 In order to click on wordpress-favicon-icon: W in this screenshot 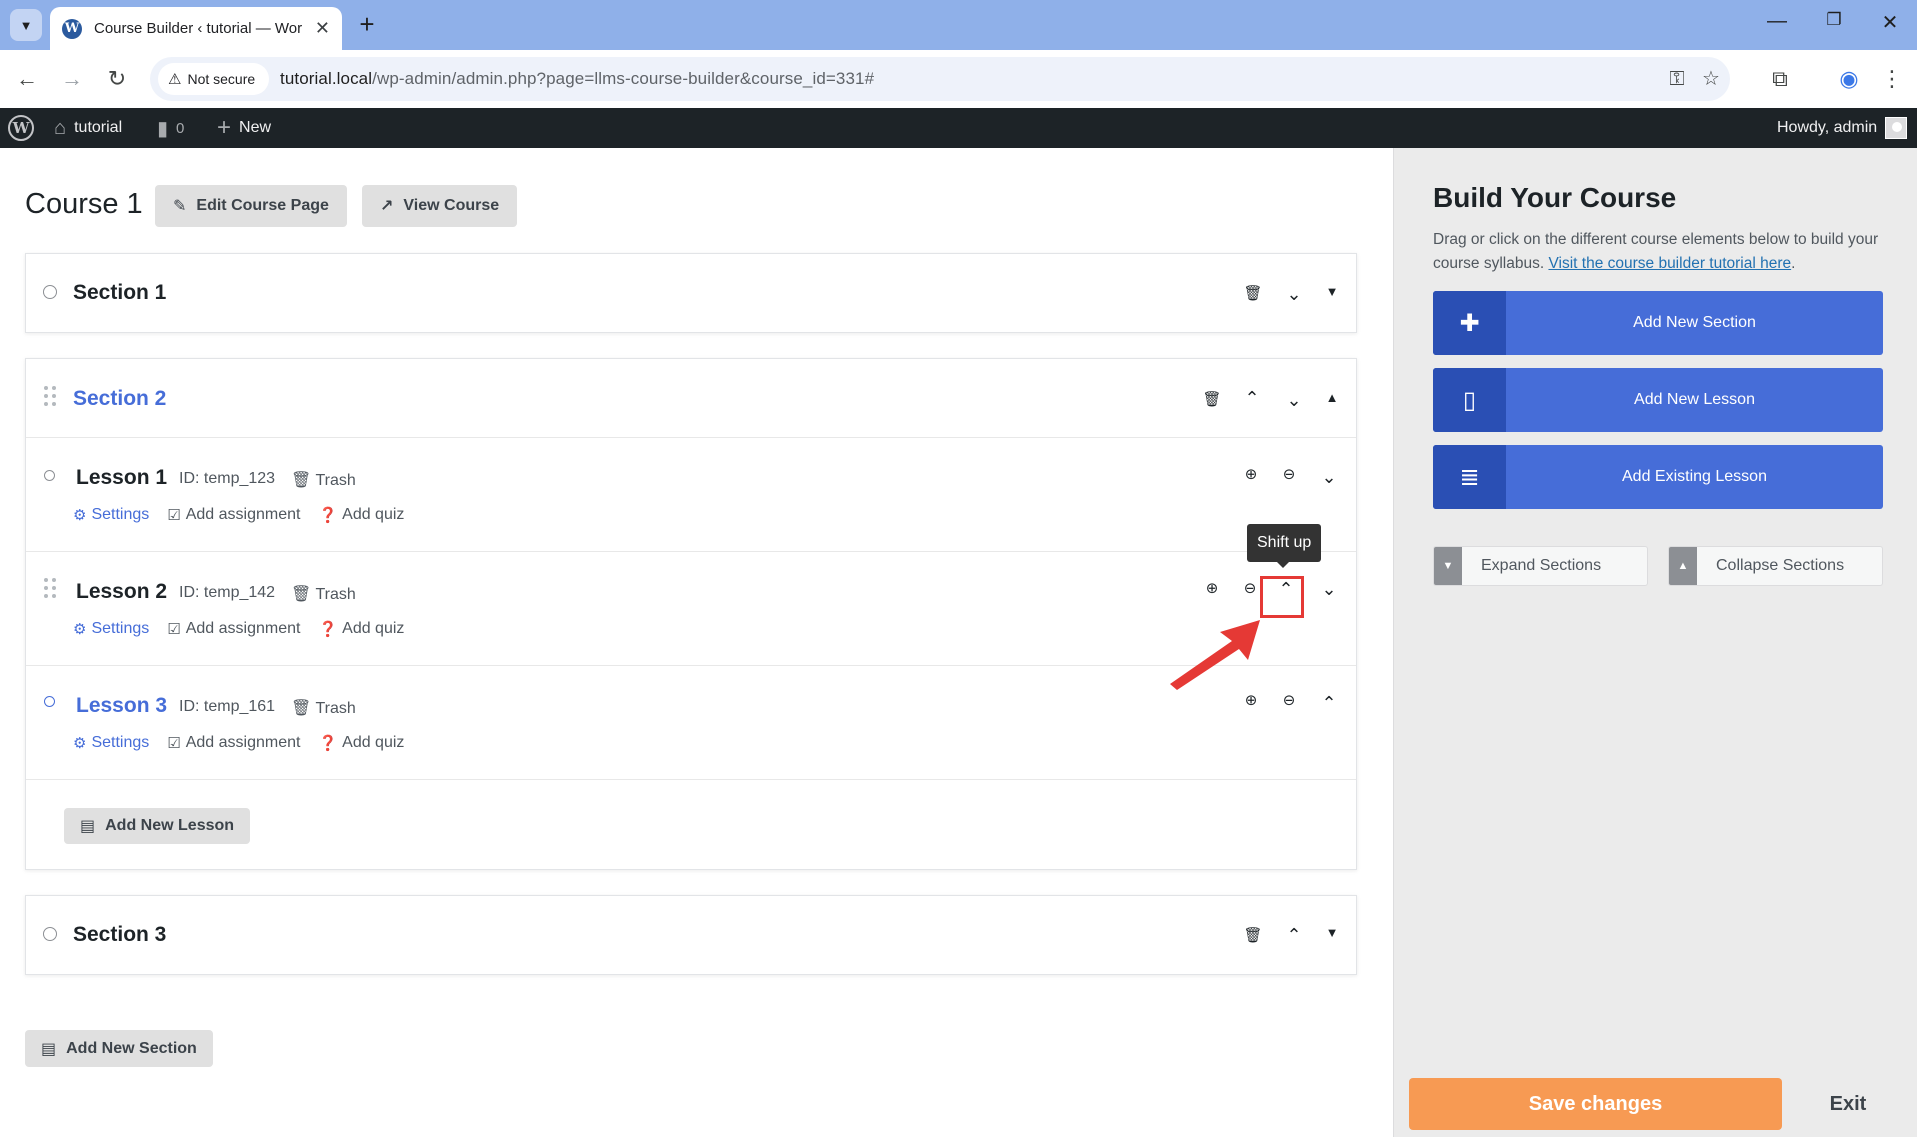, I will do `click(72, 28)`.